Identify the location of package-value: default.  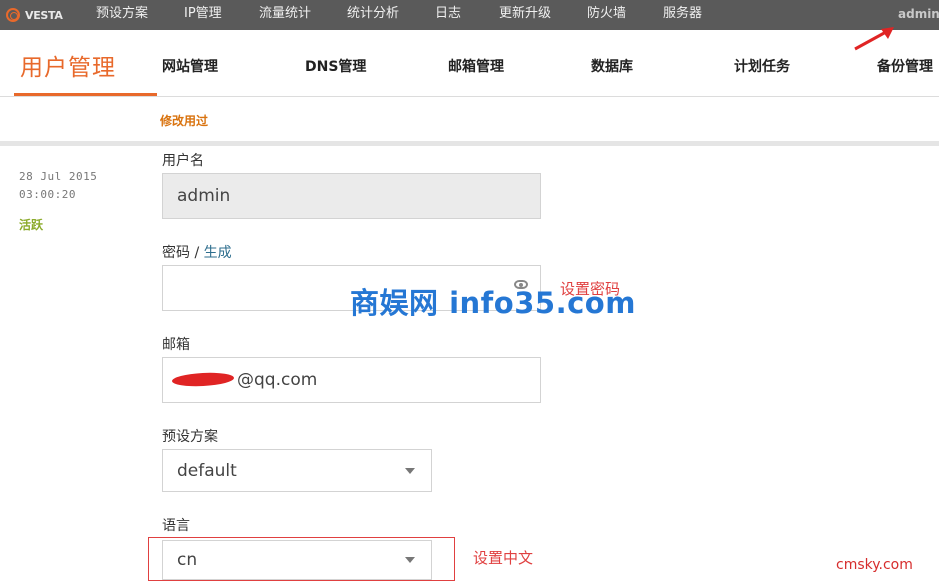
(207, 470).